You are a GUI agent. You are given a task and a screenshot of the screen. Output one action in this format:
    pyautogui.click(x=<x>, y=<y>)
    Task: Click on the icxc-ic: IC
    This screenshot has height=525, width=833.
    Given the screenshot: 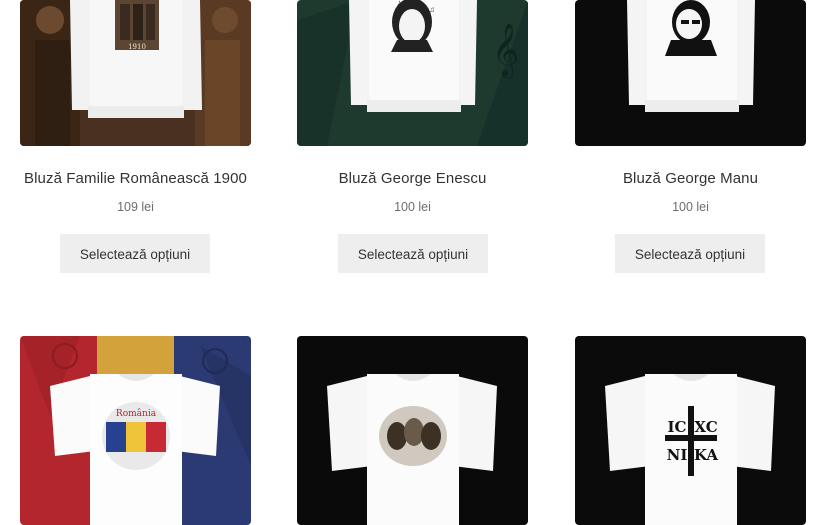 What is the action you would take?
    pyautogui.click(x=677, y=427)
    